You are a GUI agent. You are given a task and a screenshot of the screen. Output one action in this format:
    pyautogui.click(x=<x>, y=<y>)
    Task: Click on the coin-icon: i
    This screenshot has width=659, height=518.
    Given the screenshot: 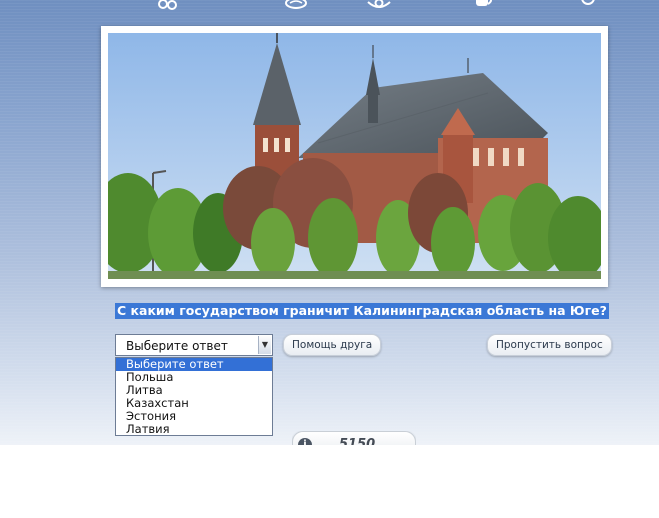 What is the action you would take?
    pyautogui.click(x=305, y=441)
    